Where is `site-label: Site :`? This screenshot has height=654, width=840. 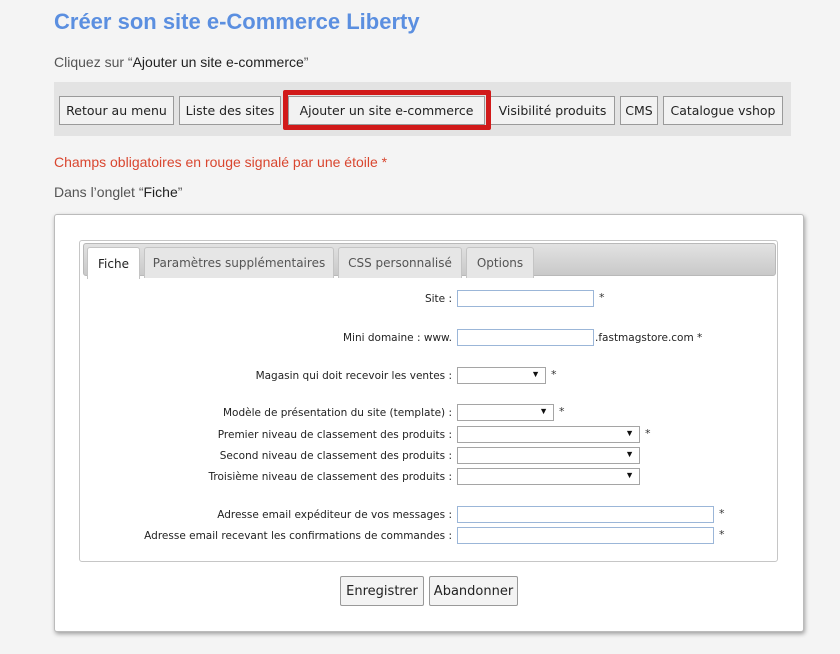
site-label: Site : is located at coordinates (438, 299).